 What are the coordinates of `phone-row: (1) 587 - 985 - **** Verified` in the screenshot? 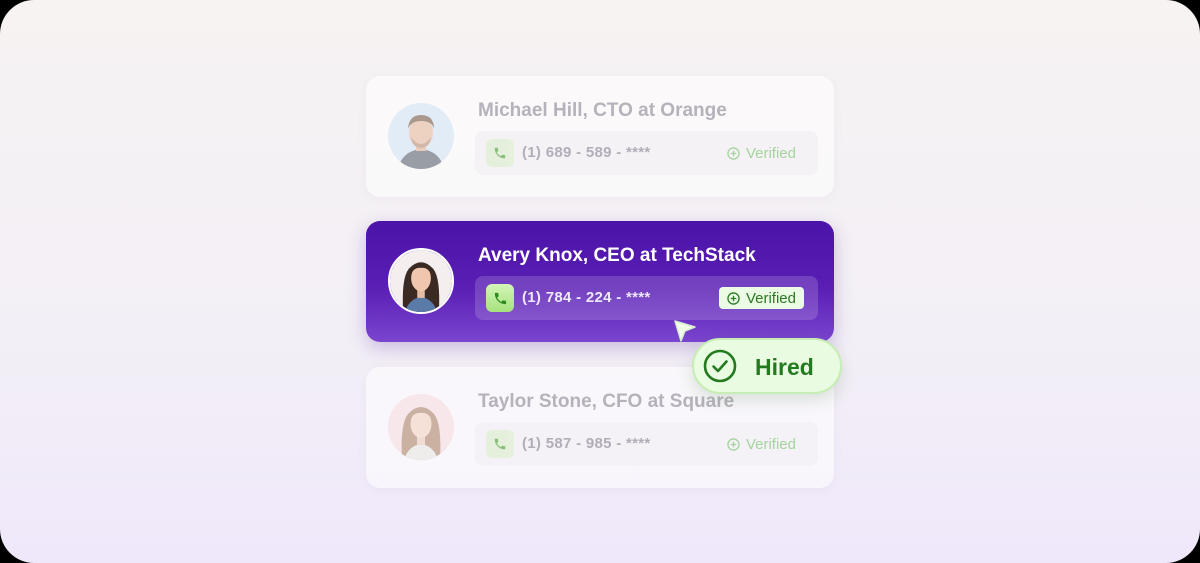 It's located at (646, 444).